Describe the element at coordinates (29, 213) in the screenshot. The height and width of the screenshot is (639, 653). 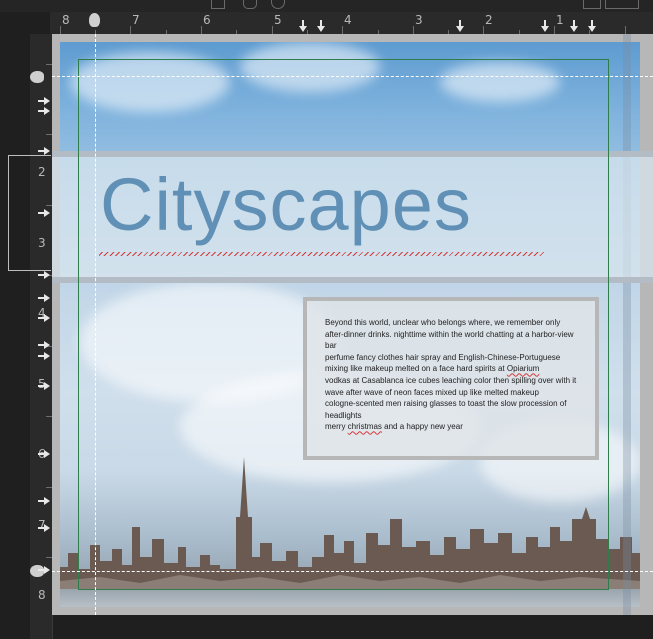
I see `selected-range-bracket` at that location.